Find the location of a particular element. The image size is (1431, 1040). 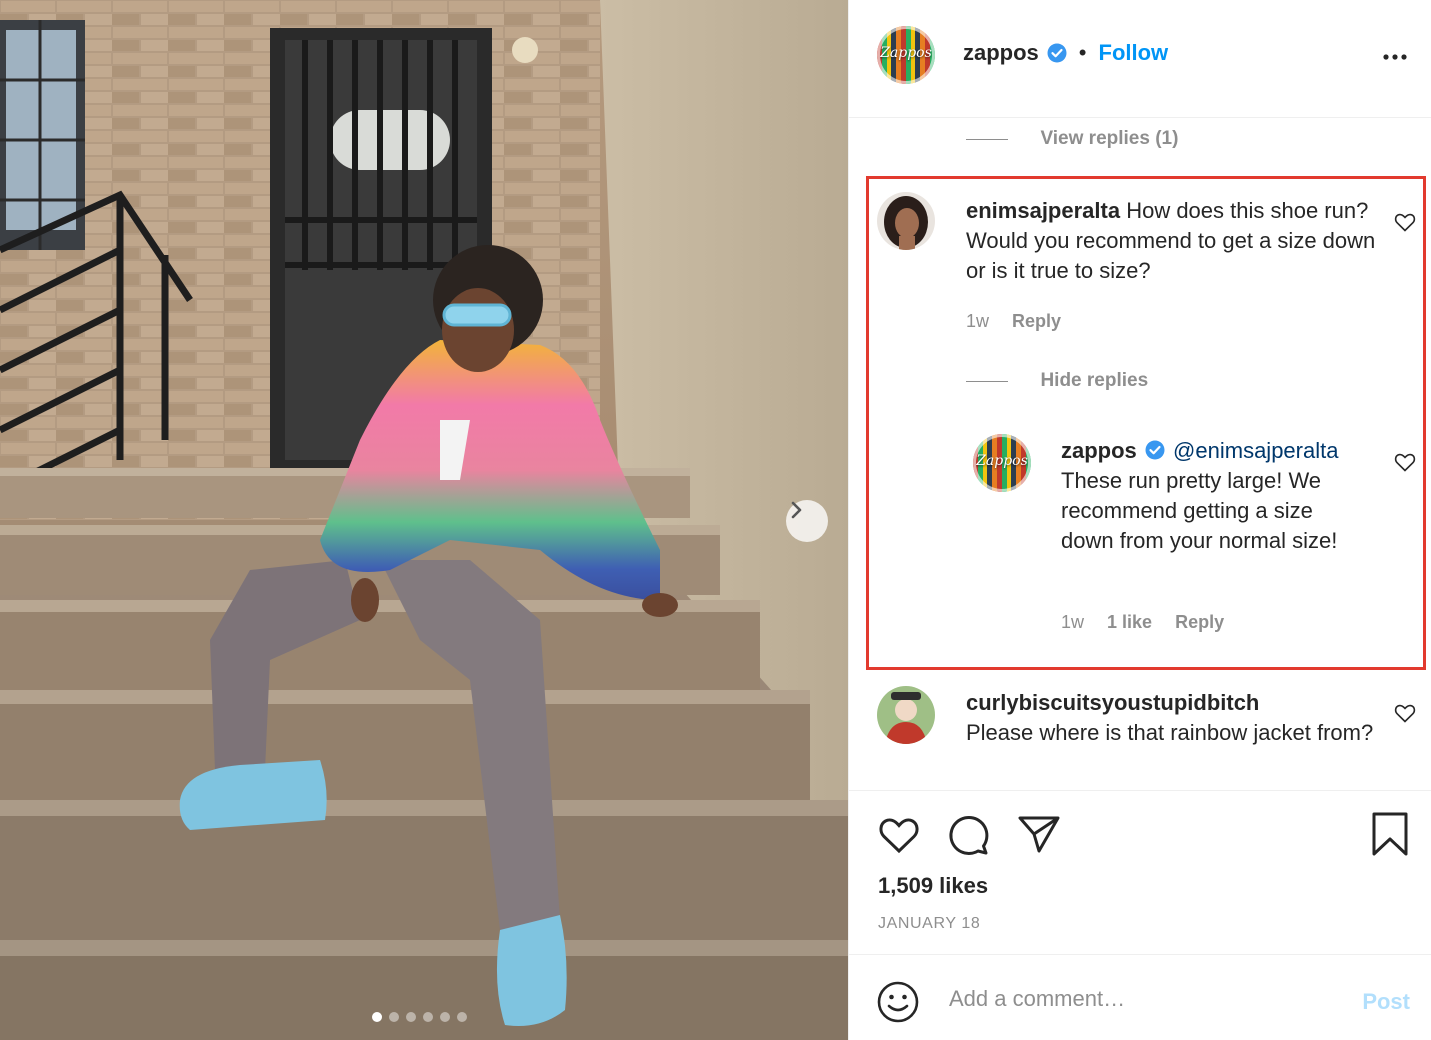

reply-author-avatar: Zappos is located at coordinates (1002, 463).